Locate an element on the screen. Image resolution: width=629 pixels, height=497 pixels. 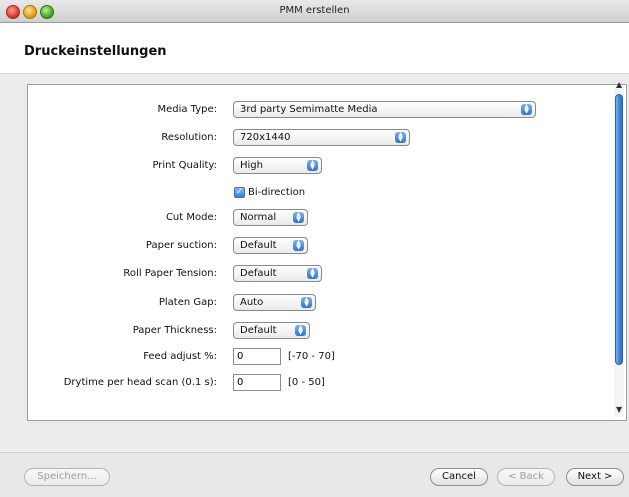
feed-adjust-input: 0 is located at coordinates (257, 356).